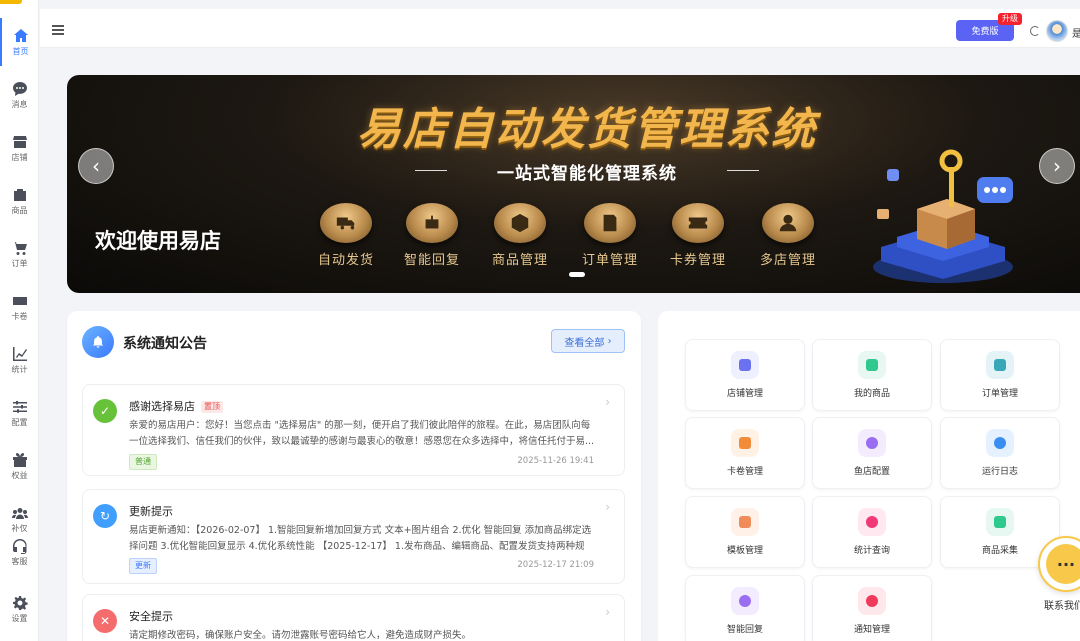 This screenshot has height=641, width=1080. I want to click on view-all-button: 查看全部 ›, so click(588, 341).